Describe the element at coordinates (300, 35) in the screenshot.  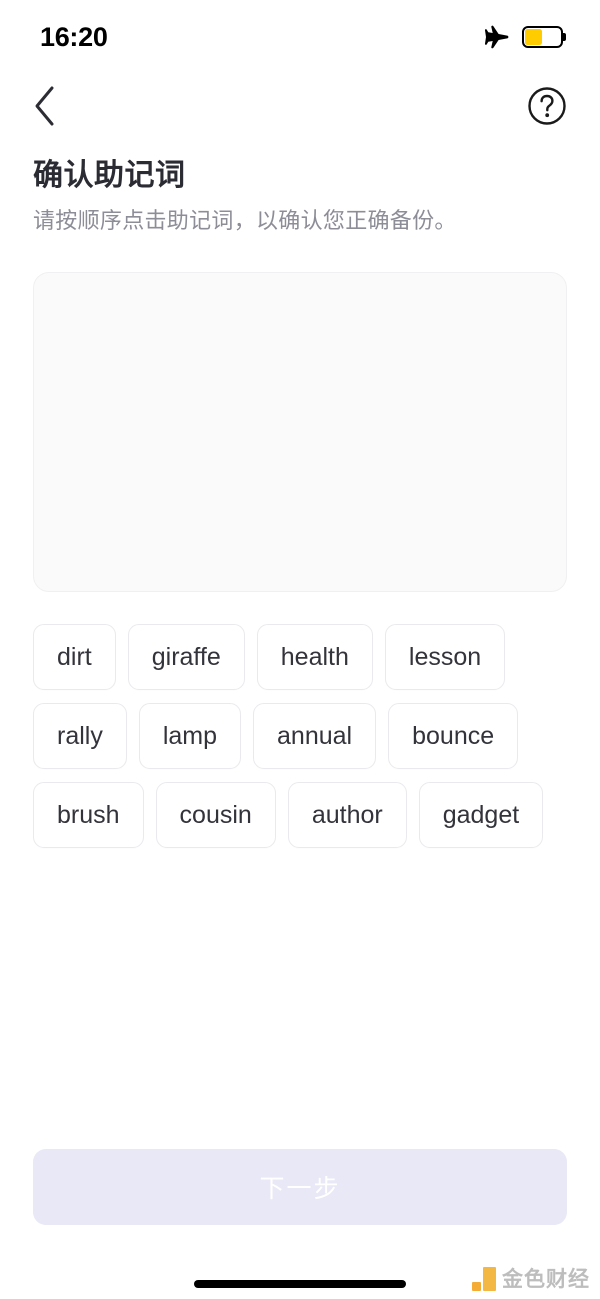
I see `status-bar: 16:20` at that location.